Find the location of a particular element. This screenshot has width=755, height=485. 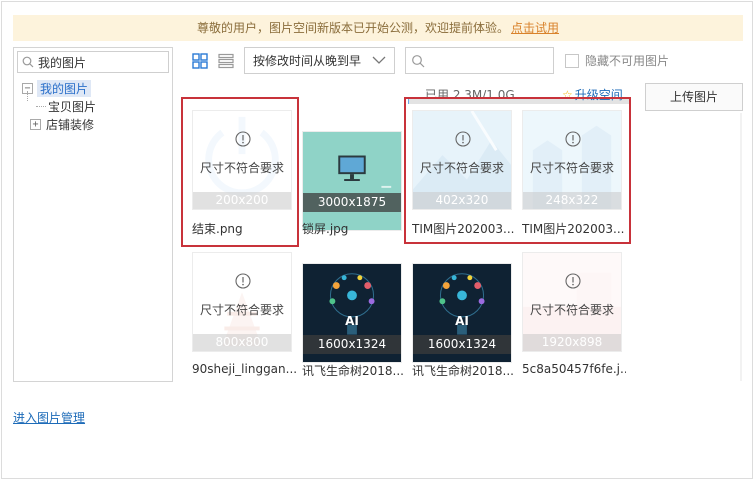

dimensions-badge: 1920x898 is located at coordinates (572, 342).